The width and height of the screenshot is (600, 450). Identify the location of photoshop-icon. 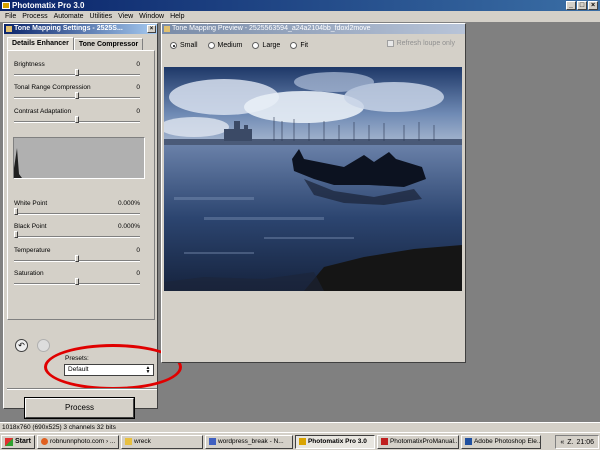
(468, 441).